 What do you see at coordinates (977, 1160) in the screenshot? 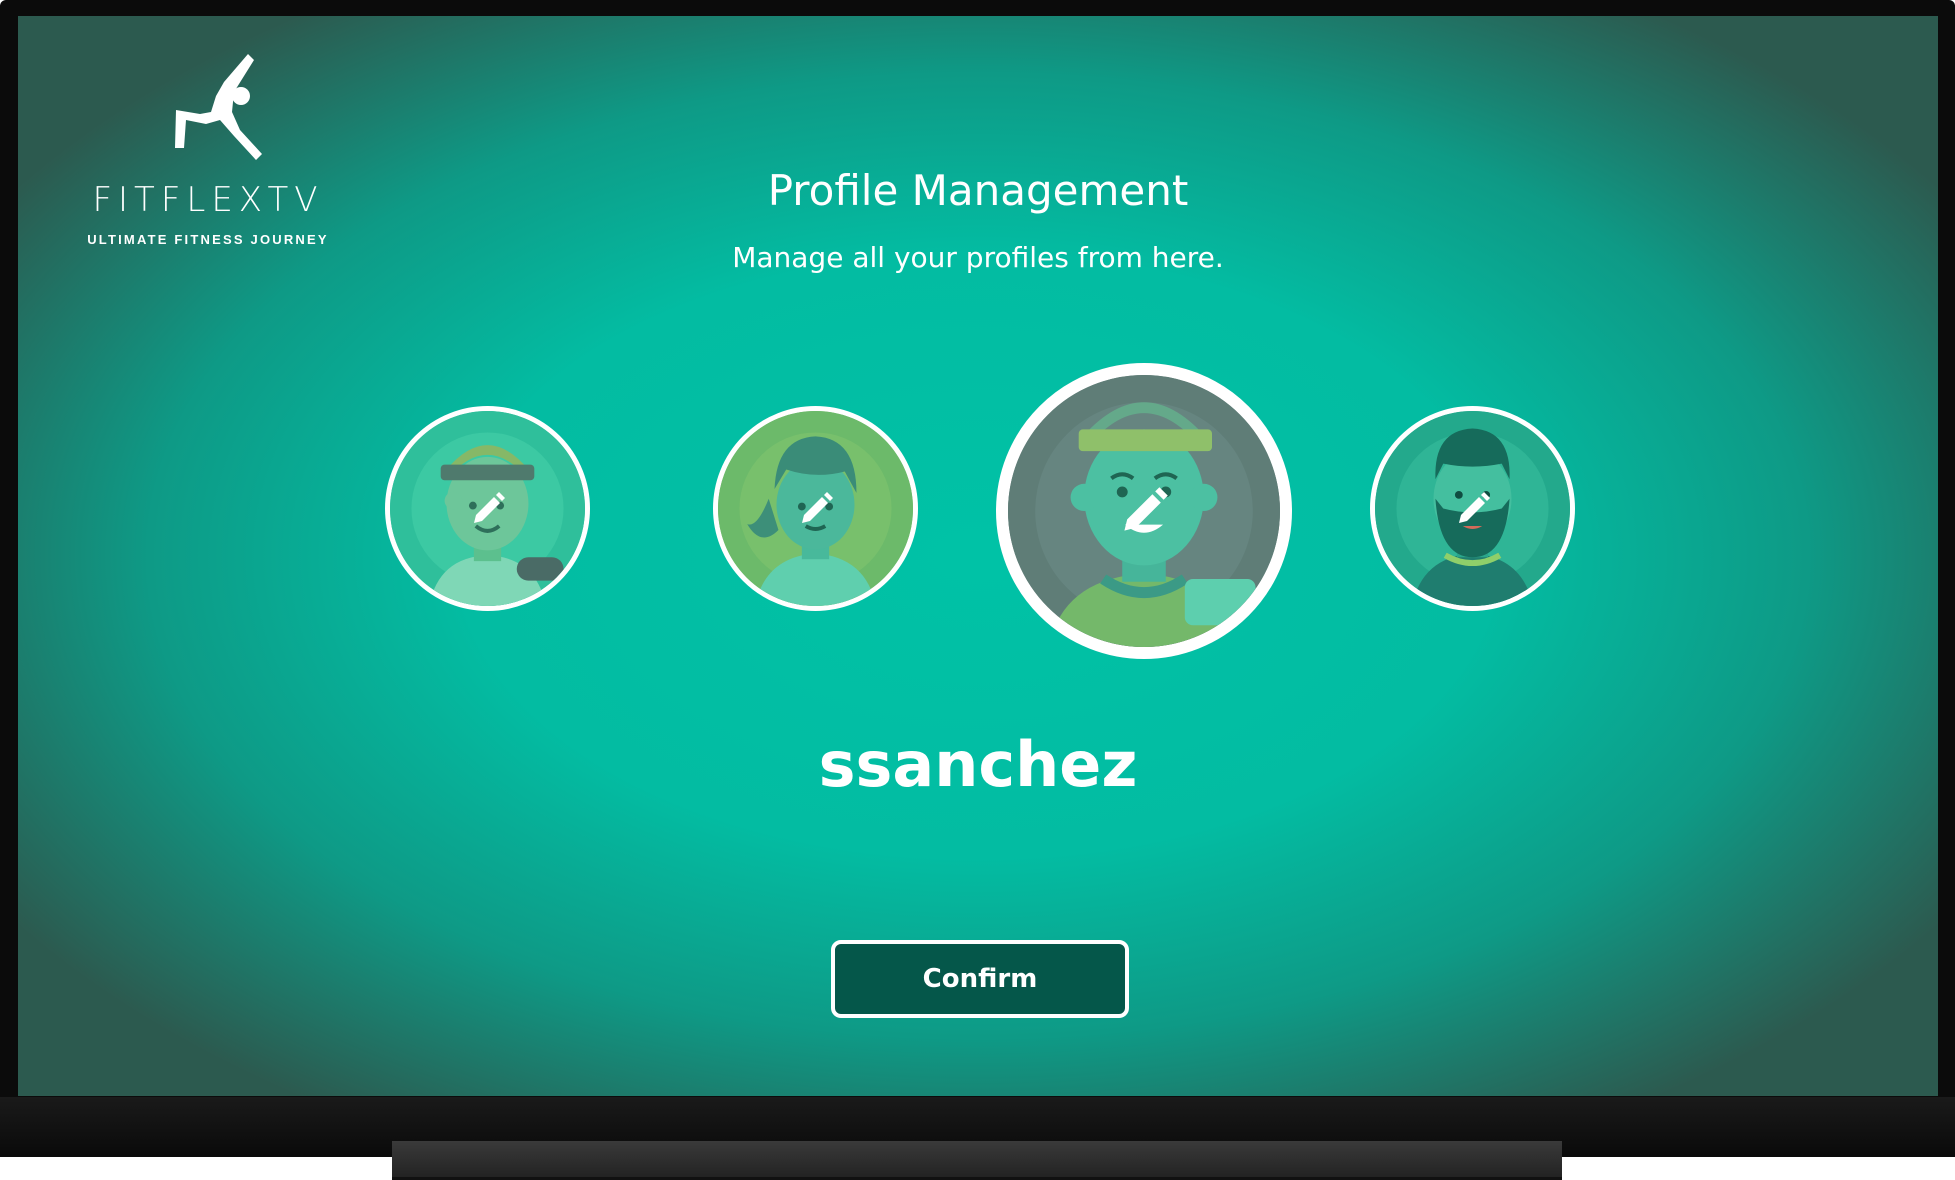
I see `tv-stand` at bounding box center [977, 1160].